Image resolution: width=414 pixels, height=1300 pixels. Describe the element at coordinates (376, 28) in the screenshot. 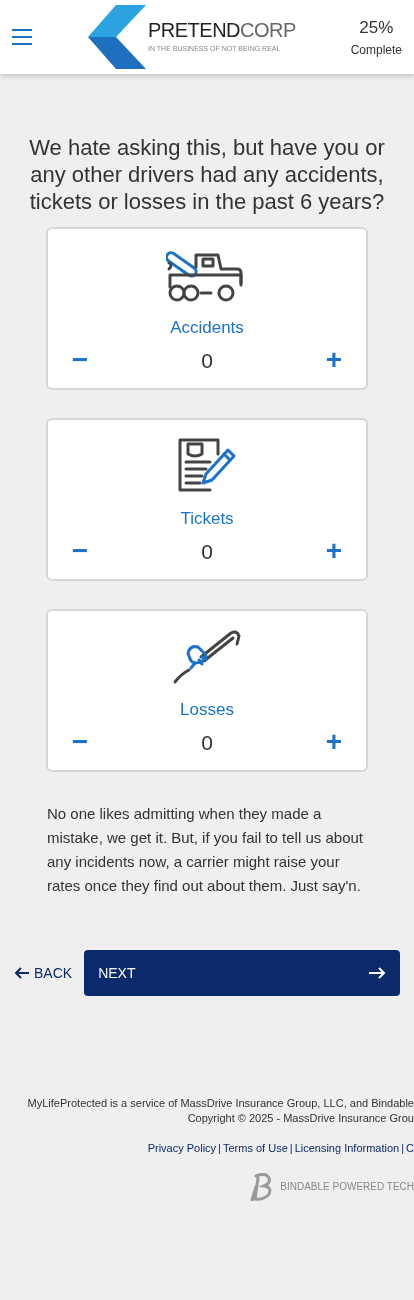

I see `progress-percent: 25%` at that location.